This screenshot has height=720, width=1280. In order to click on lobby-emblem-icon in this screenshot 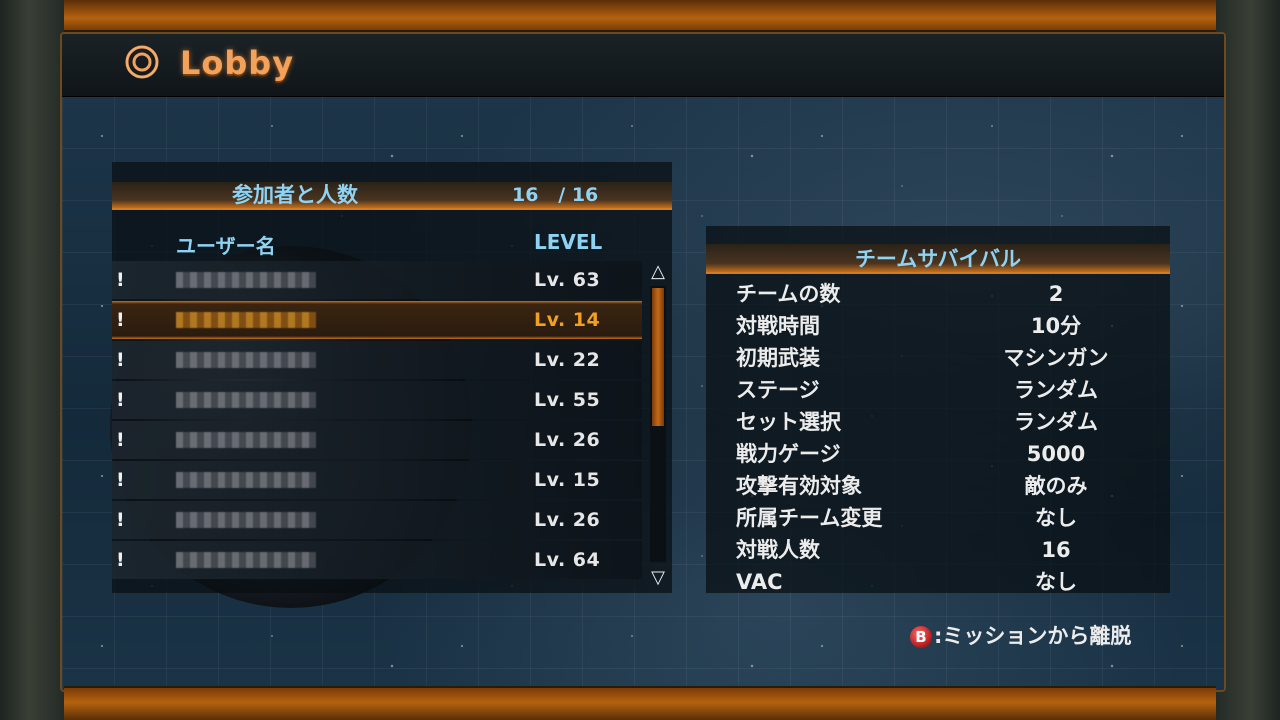, I will do `click(142, 62)`.